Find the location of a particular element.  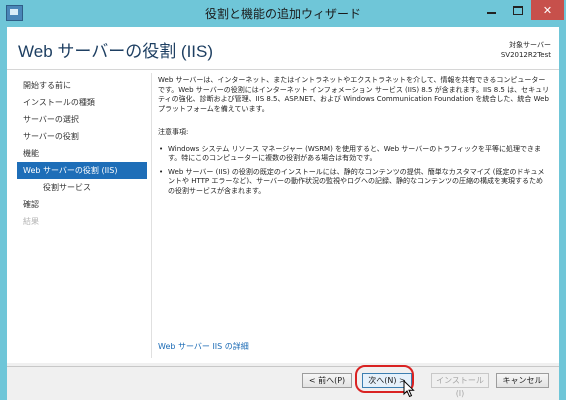

target-server-label: 対象サーバー SV2012R2Test is located at coordinates (526, 50).